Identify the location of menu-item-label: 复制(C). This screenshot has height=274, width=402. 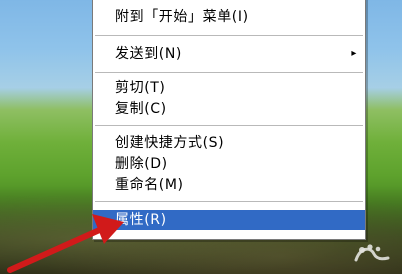
(141, 109).